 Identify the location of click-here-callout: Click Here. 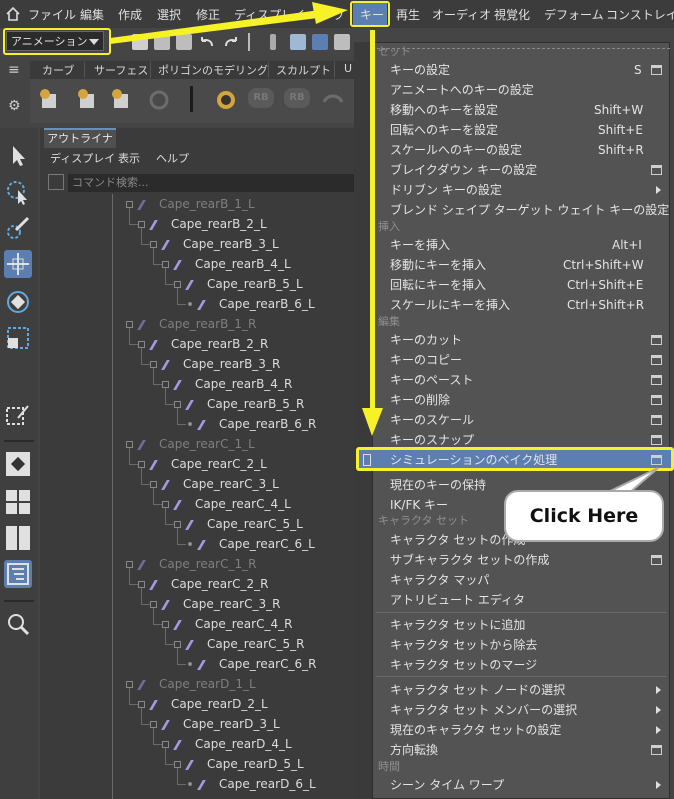
(584, 516).